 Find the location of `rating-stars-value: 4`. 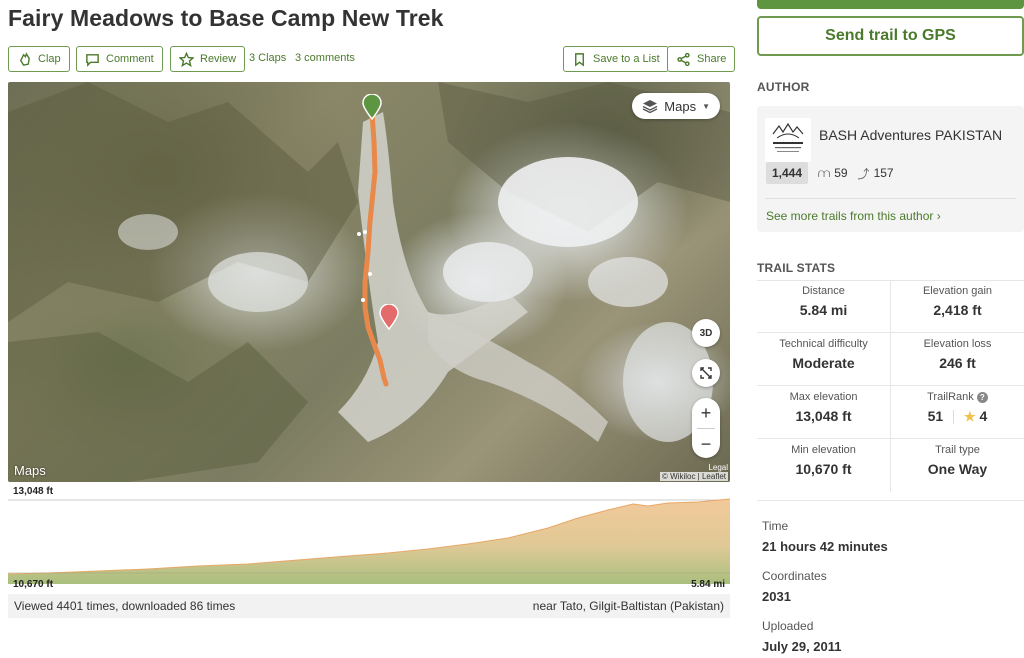

rating-stars-value: 4 is located at coordinates (983, 416).